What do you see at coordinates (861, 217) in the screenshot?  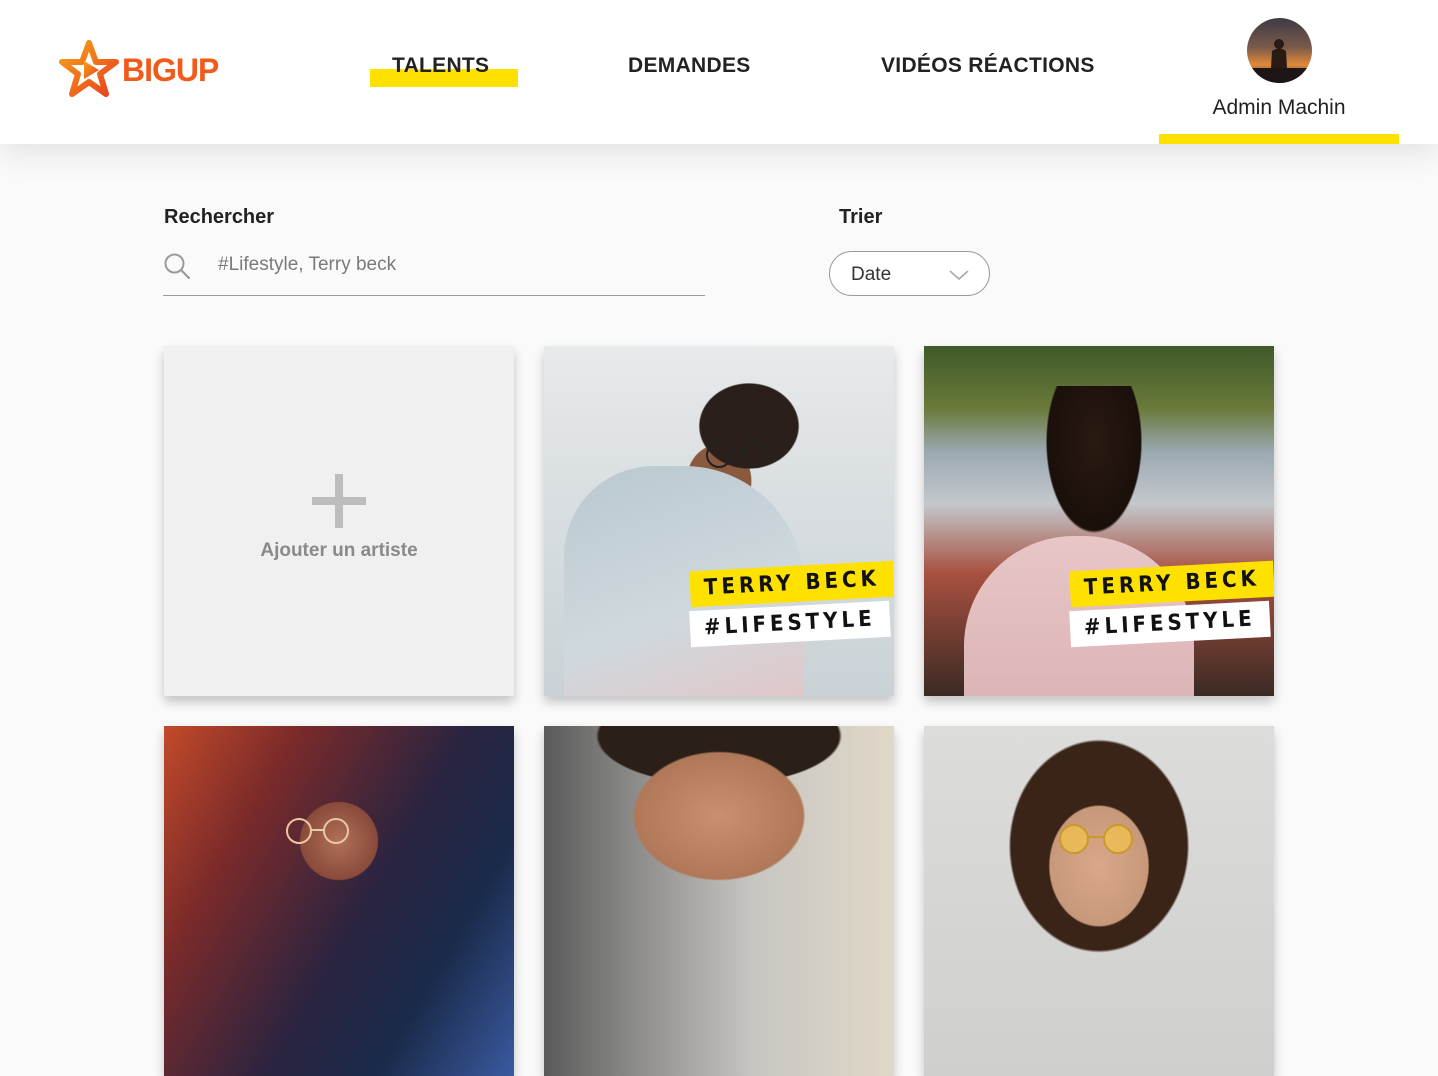 I see `sort-label: Trier` at bounding box center [861, 217].